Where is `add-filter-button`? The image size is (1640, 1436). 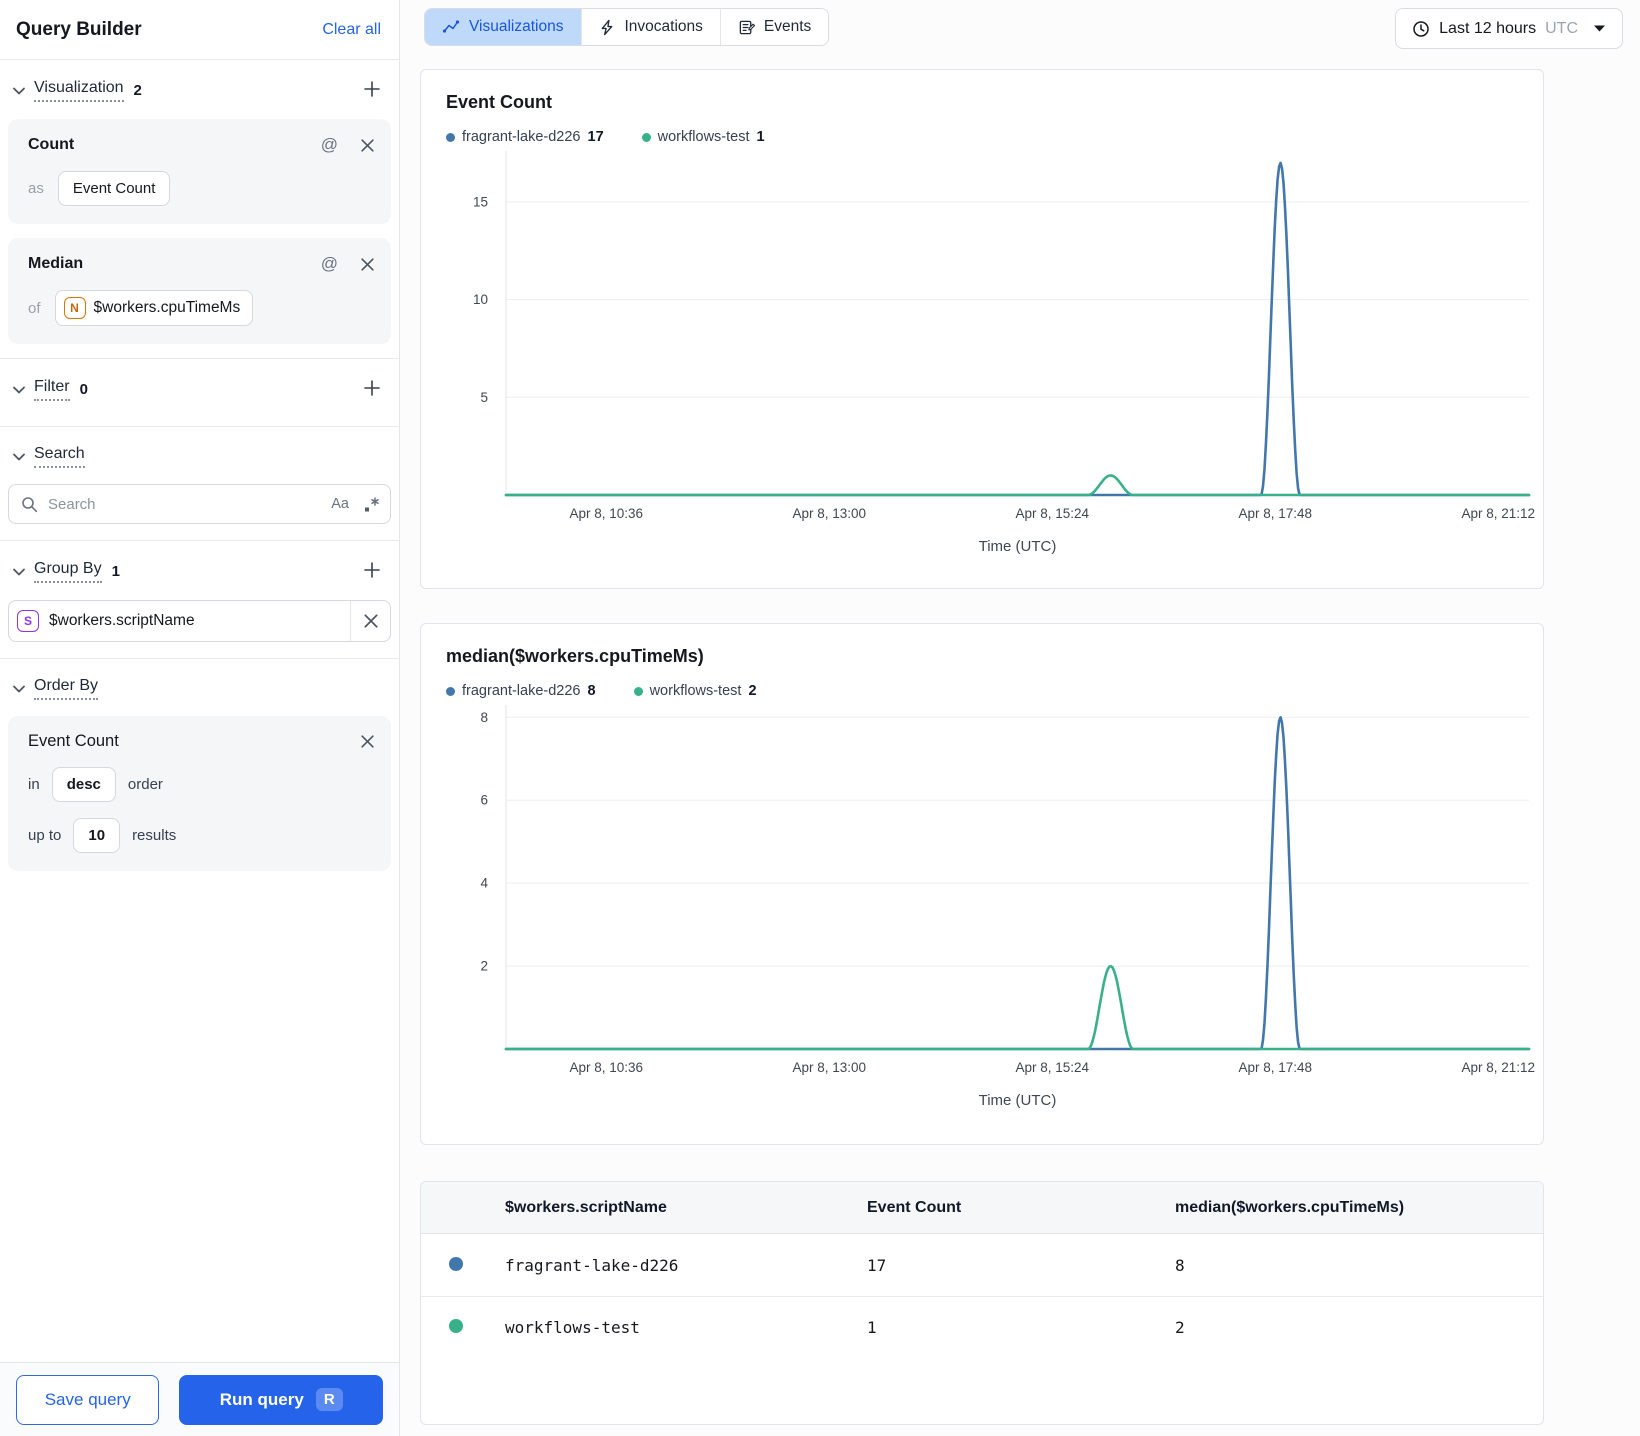
add-filter-button is located at coordinates (372, 389).